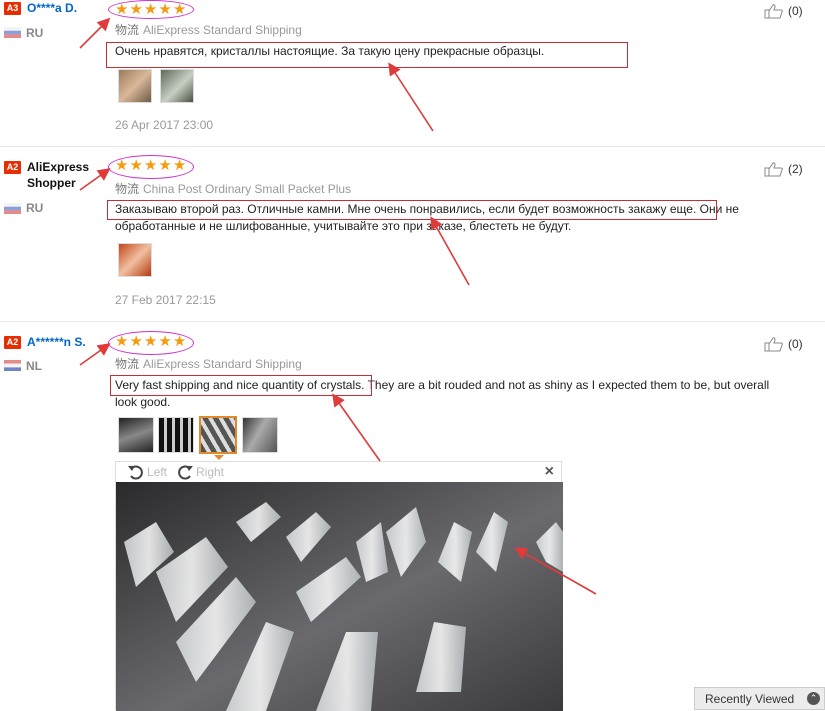 The width and height of the screenshot is (825, 711). I want to click on rotate-left-button: Left, so click(147, 472).